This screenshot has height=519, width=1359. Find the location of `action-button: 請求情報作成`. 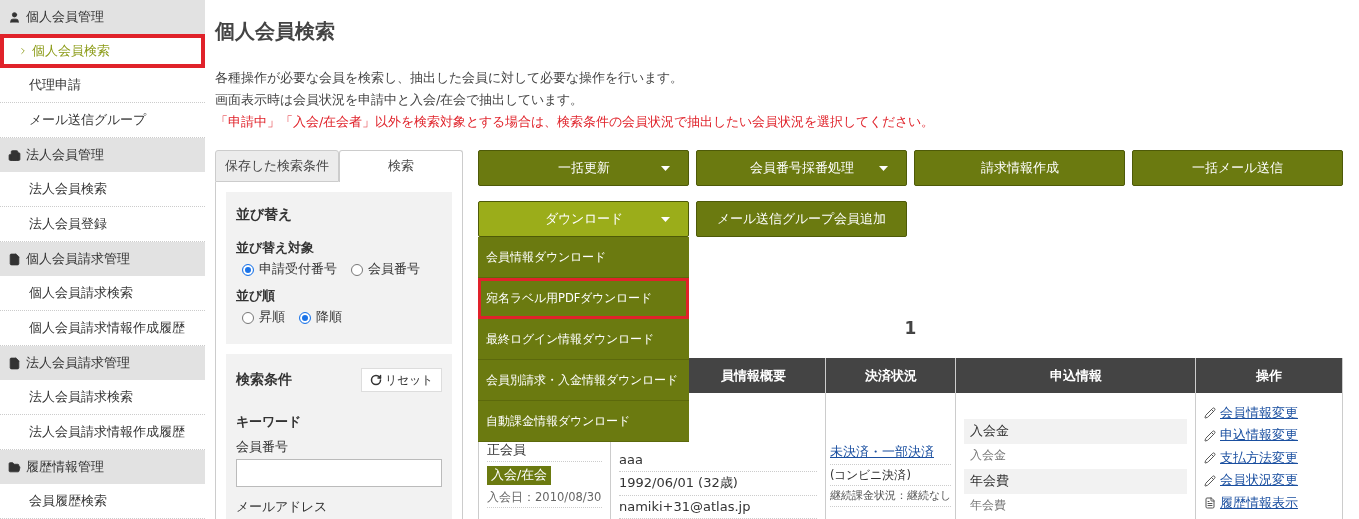

action-button: 請求情報作成 is located at coordinates (1019, 168).